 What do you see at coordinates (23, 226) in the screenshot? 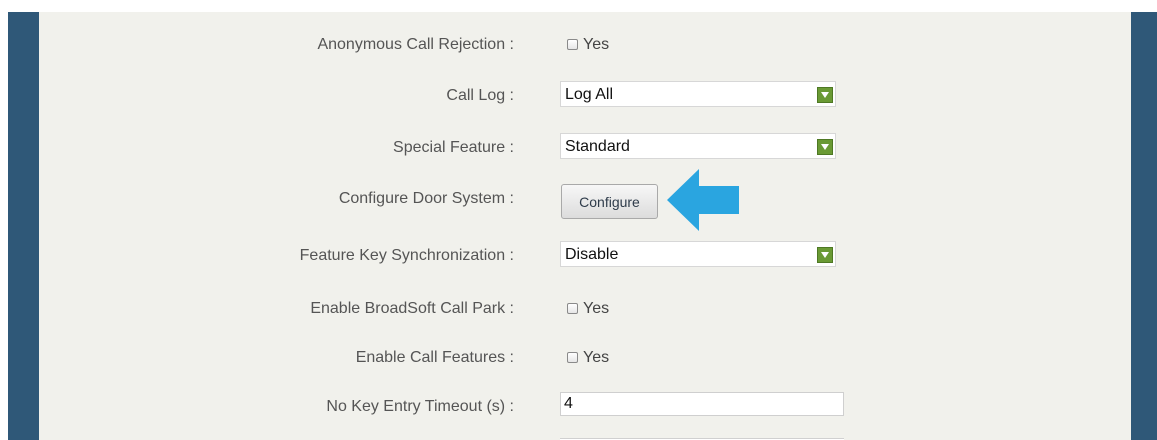
I see `left-sidebar-border` at bounding box center [23, 226].